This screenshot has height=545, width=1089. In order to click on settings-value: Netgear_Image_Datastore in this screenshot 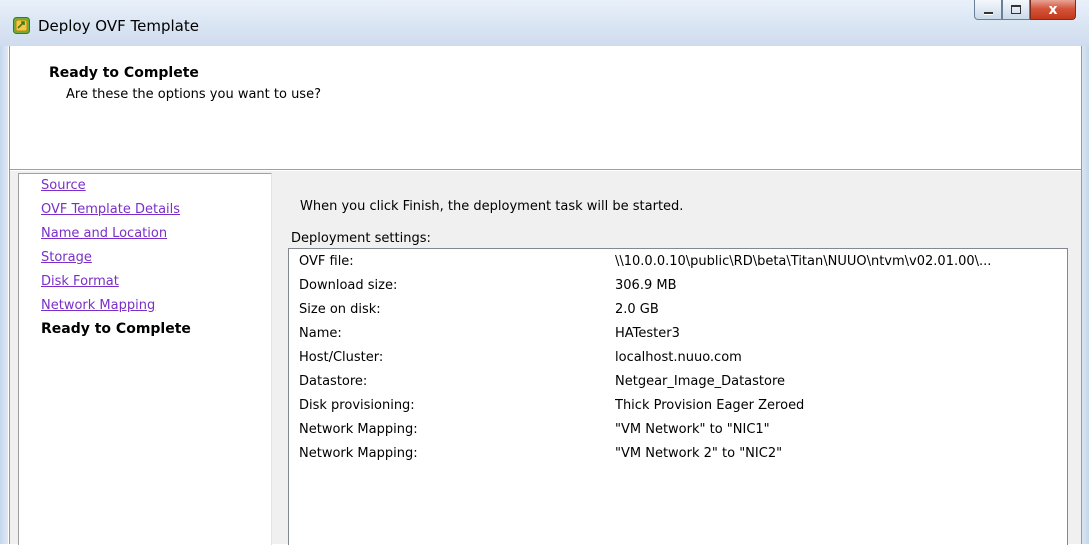, I will do `click(700, 381)`.